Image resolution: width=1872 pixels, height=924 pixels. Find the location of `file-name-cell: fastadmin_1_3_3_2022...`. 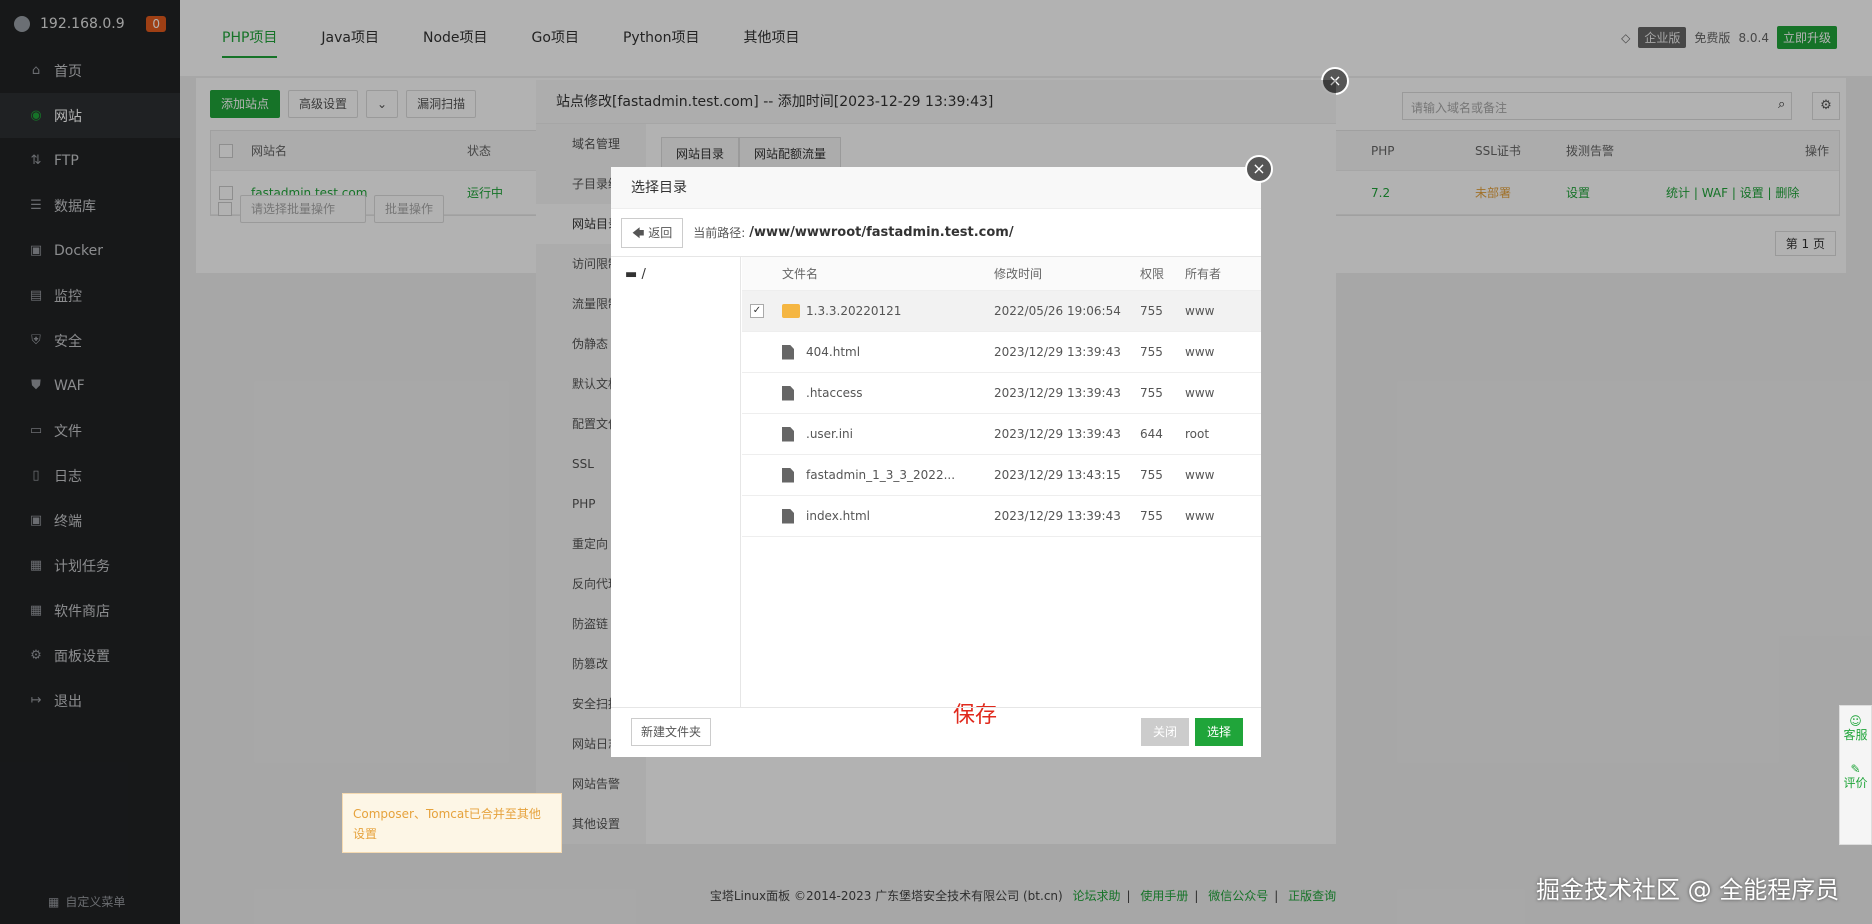

file-name-cell: fastadmin_1_3_3_2022... is located at coordinates (869, 475).